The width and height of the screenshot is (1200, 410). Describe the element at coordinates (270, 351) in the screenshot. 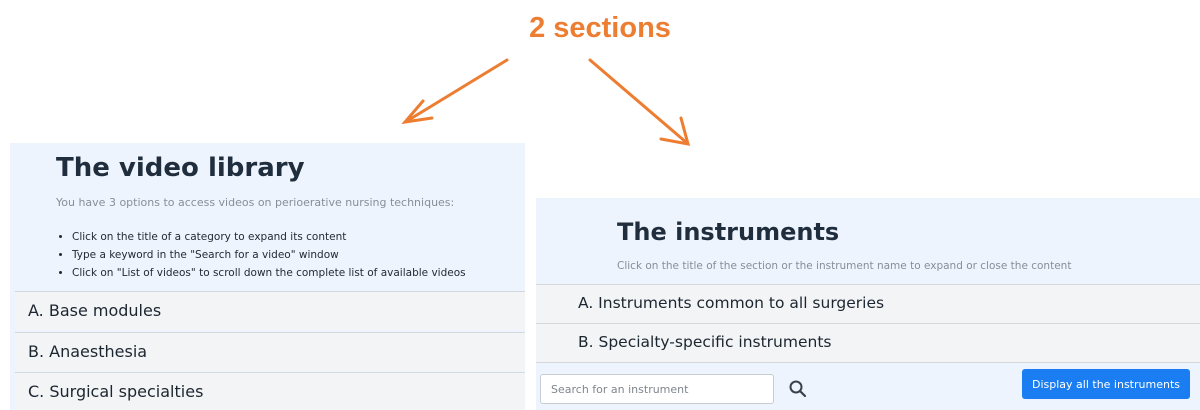

I see `category-anaesthesia: B. Anaesthesia` at that location.